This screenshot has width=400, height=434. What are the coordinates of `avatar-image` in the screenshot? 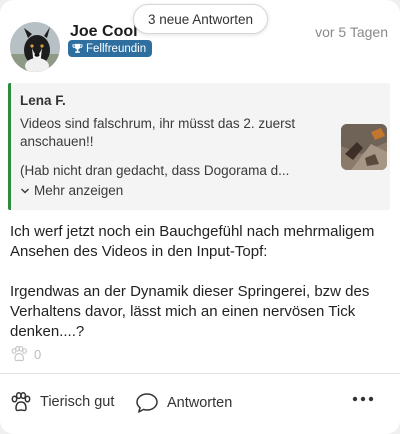 It's located at (35, 47).